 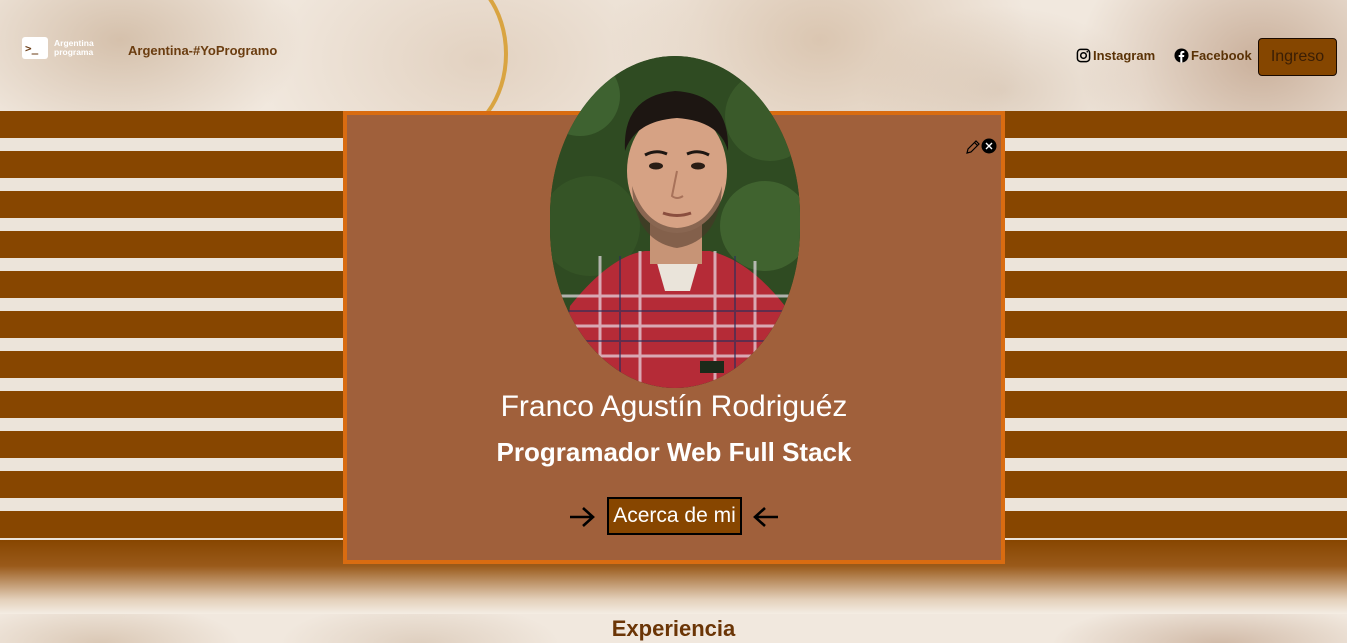 I want to click on profile-photo, so click(x=675, y=222).